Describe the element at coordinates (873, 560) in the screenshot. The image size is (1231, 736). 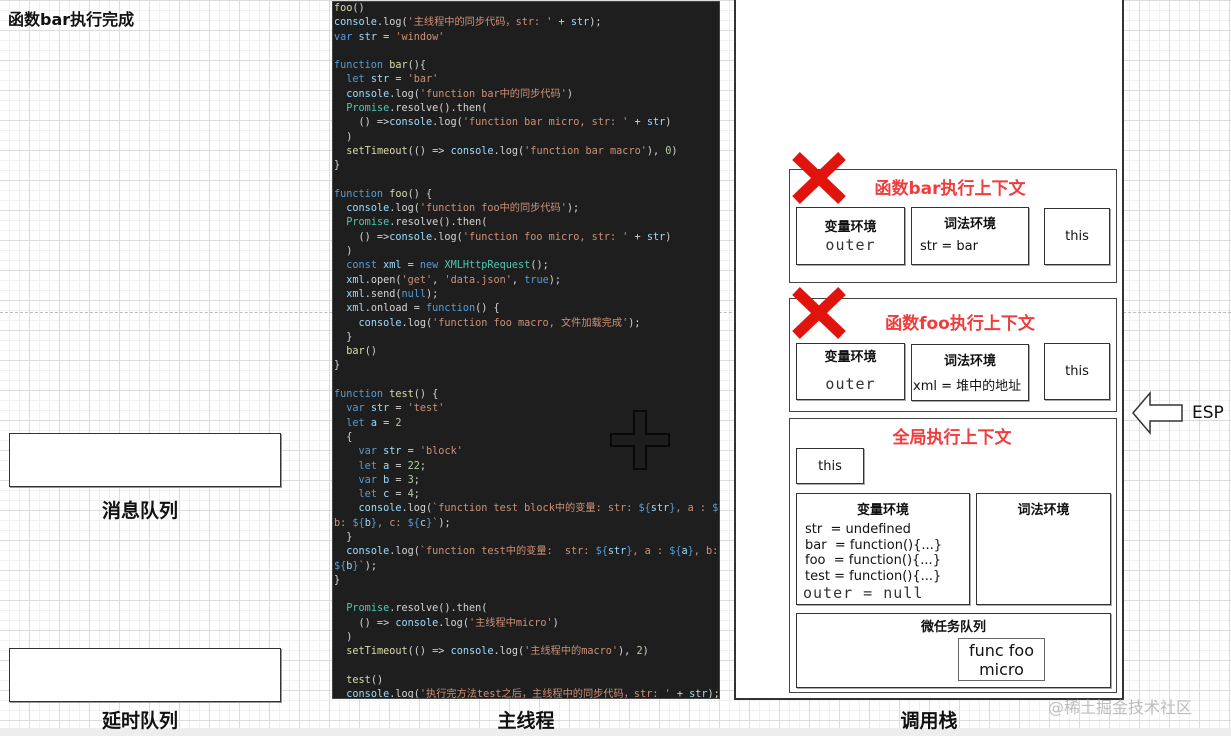
I see `variable-entry: foo = function(){...}` at that location.